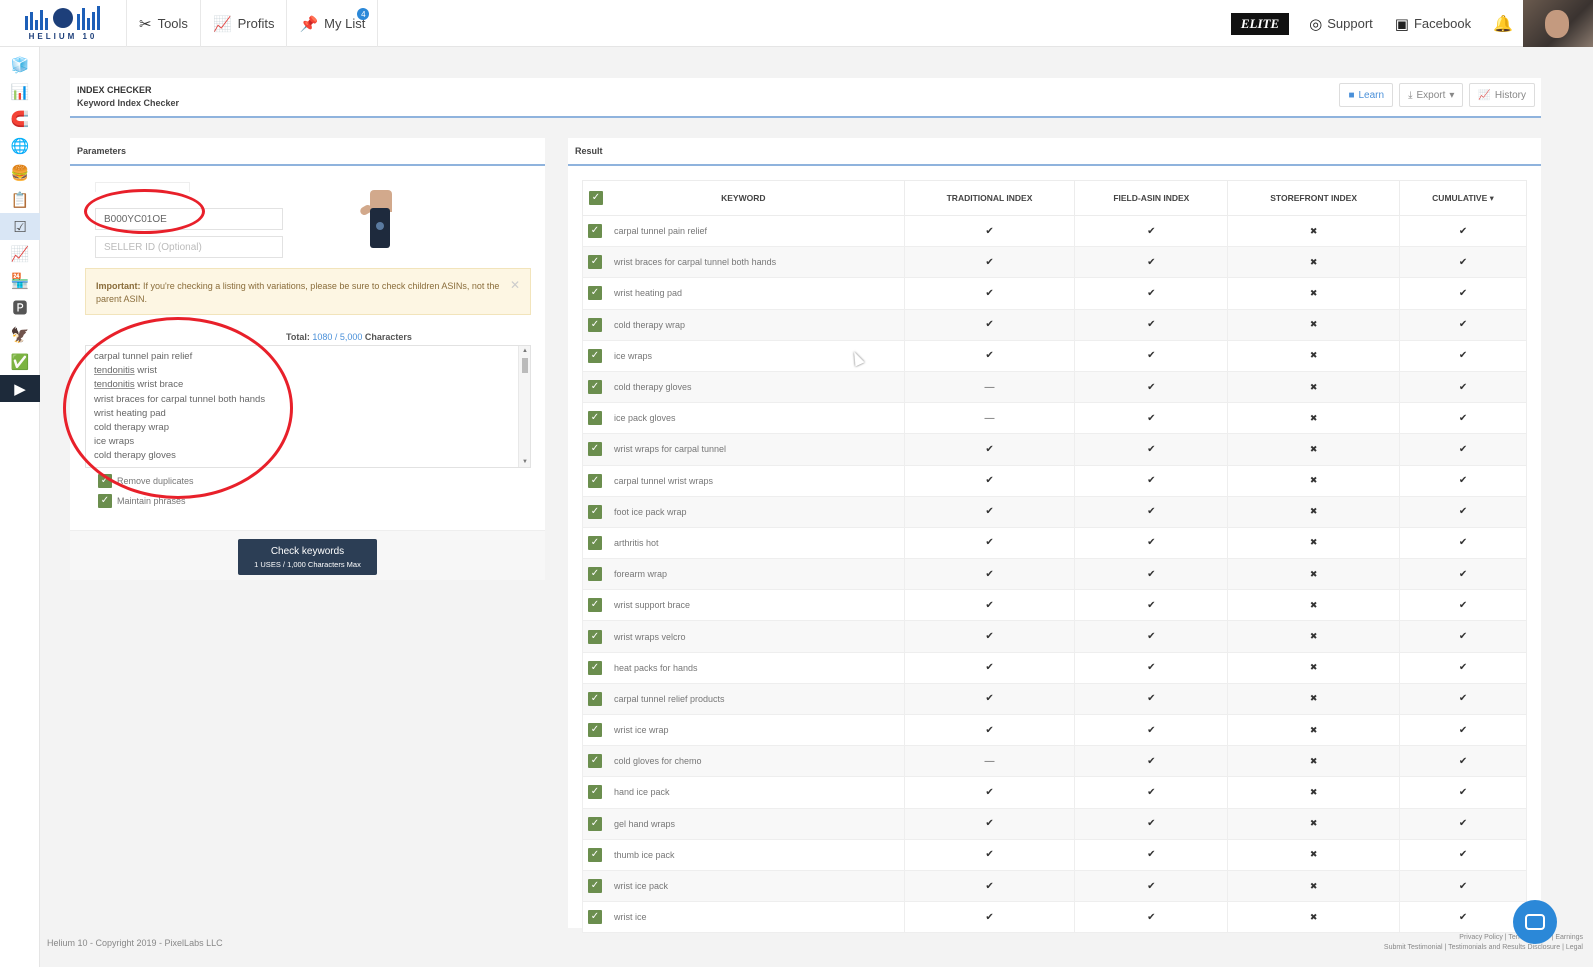  I want to click on sidebar-globe-icon: 🌐, so click(20, 145).